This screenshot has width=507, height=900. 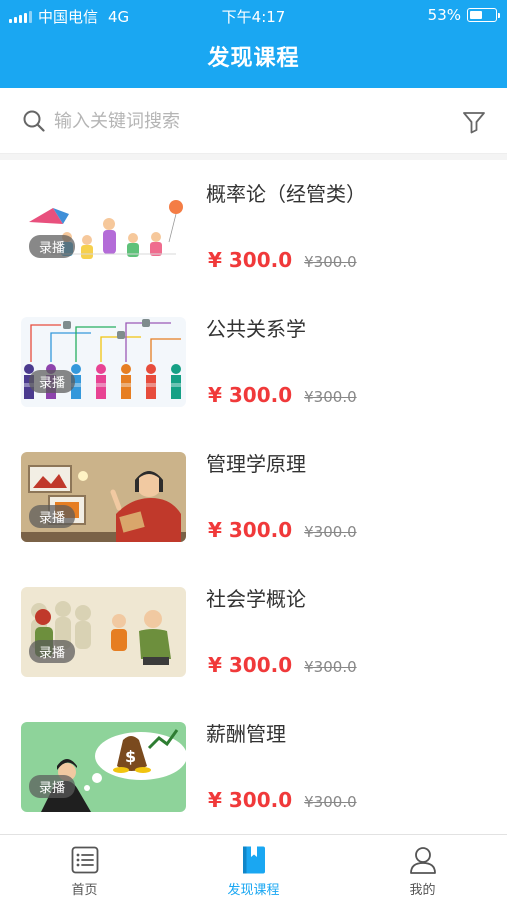 What do you see at coordinates (253, 15) in the screenshot?
I see `status-bar: 中国电信 4G 下午4:17 53%` at bounding box center [253, 15].